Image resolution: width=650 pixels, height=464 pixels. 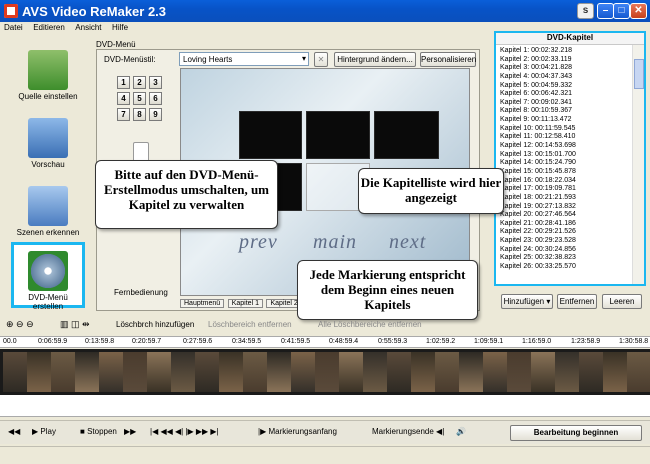 I want to click on frame-nav-icons: |◀ ◀◀ ◀| |▶ ▶▶ ▶|, so click(x=184, y=432).